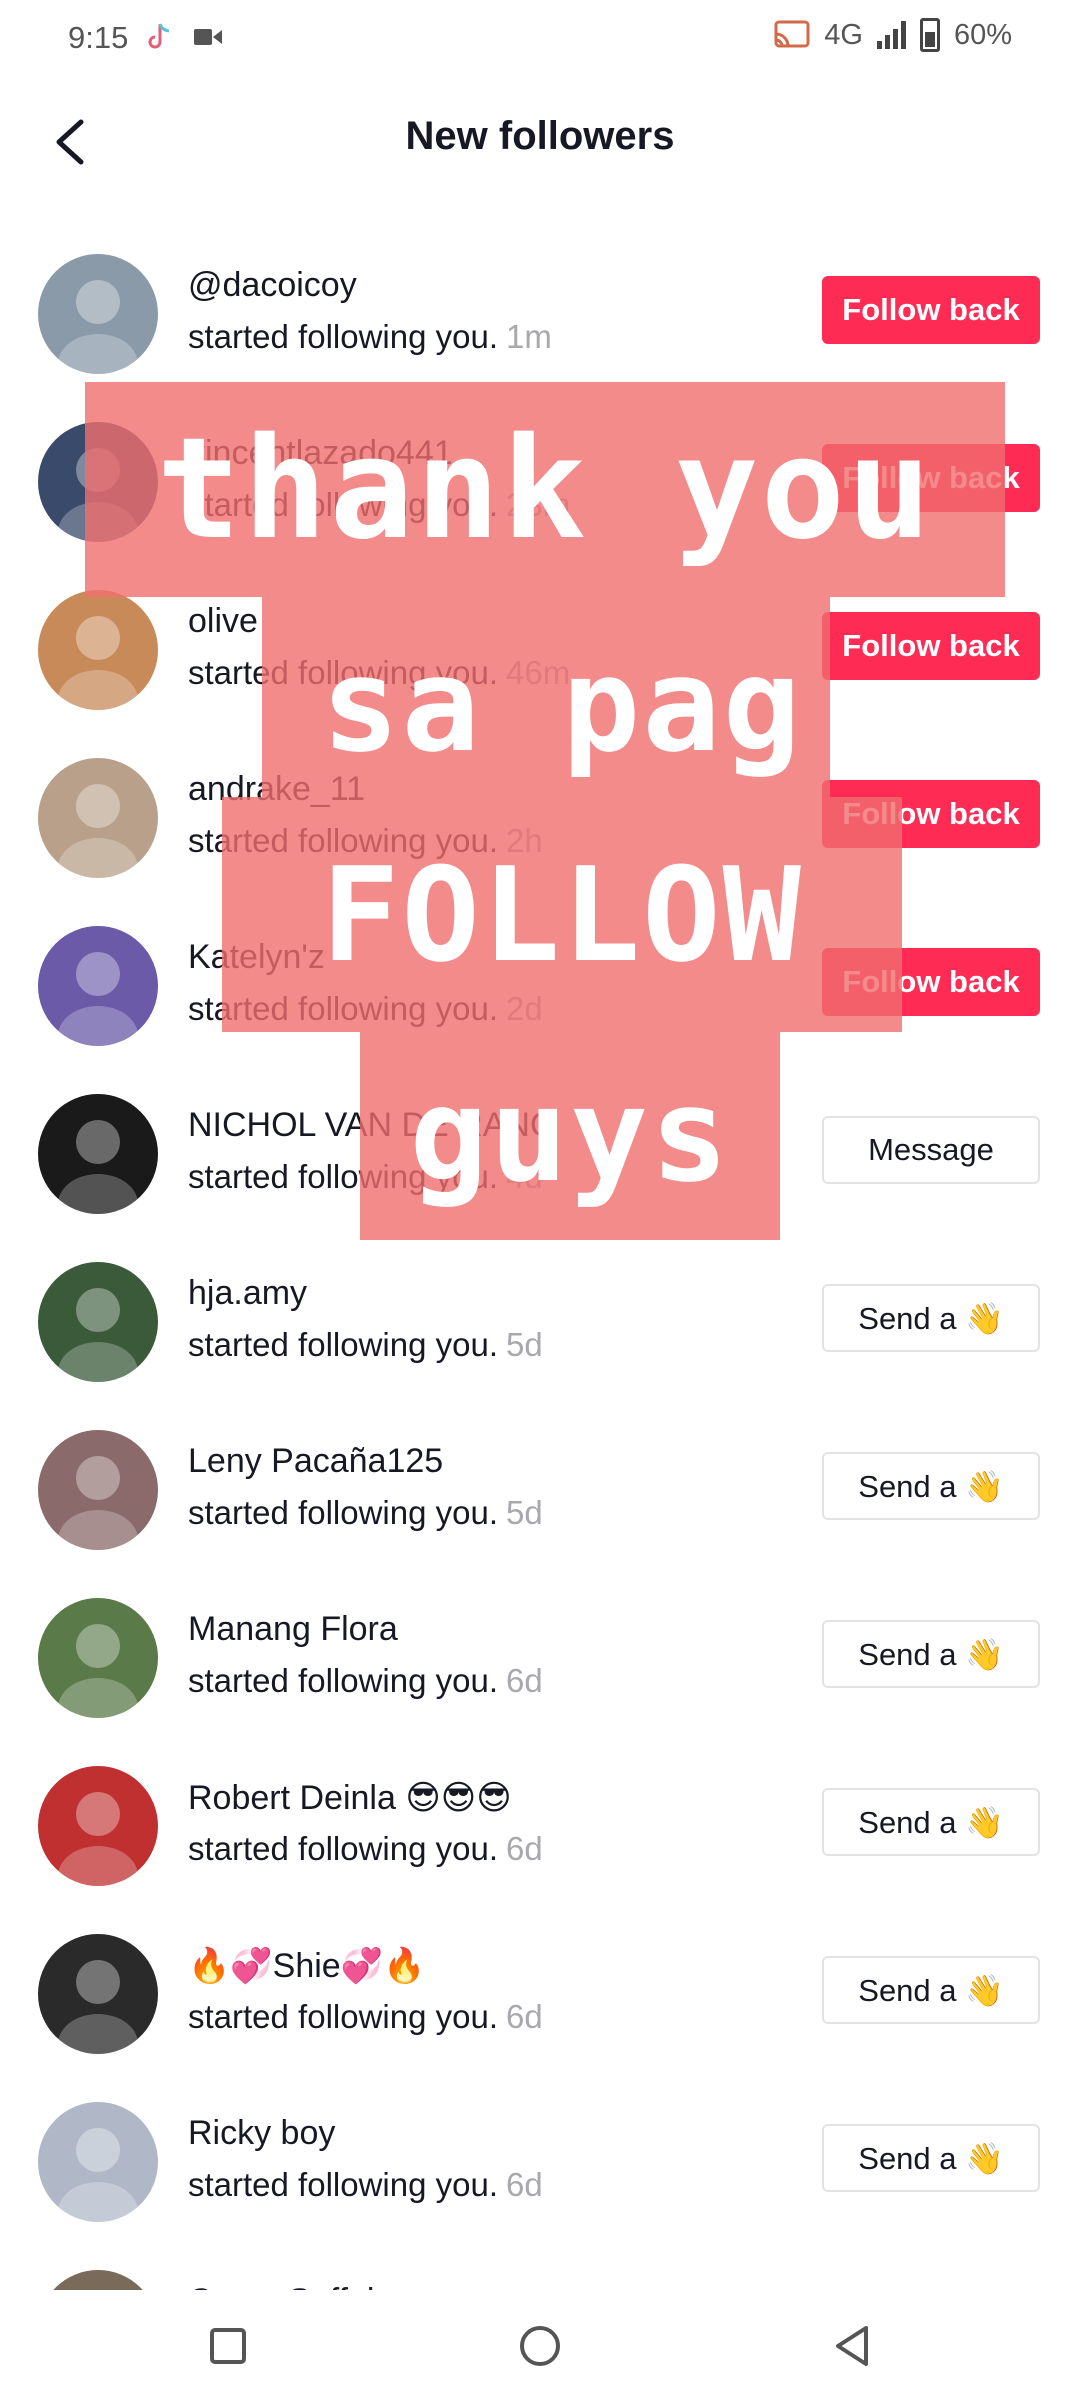 The image size is (1080, 2400). I want to click on follower-username: andrake_11, so click(276, 789).